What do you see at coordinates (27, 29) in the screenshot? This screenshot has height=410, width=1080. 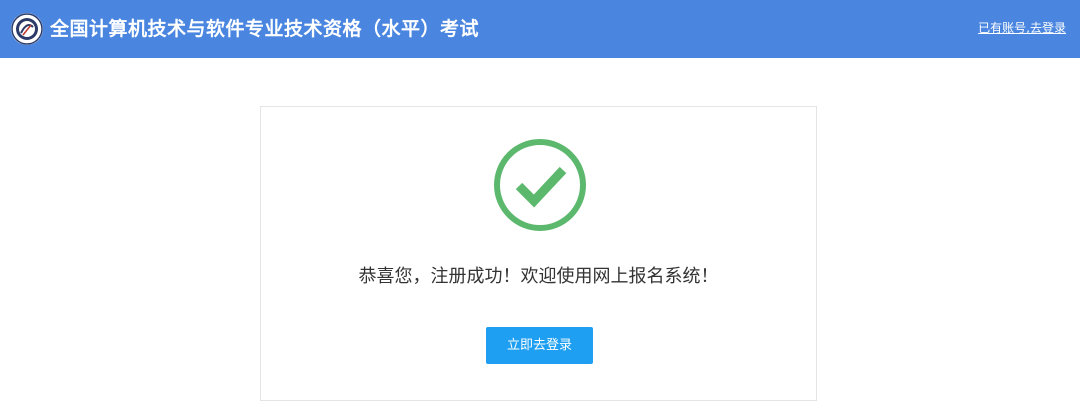 I see `exam-logo-icon` at bounding box center [27, 29].